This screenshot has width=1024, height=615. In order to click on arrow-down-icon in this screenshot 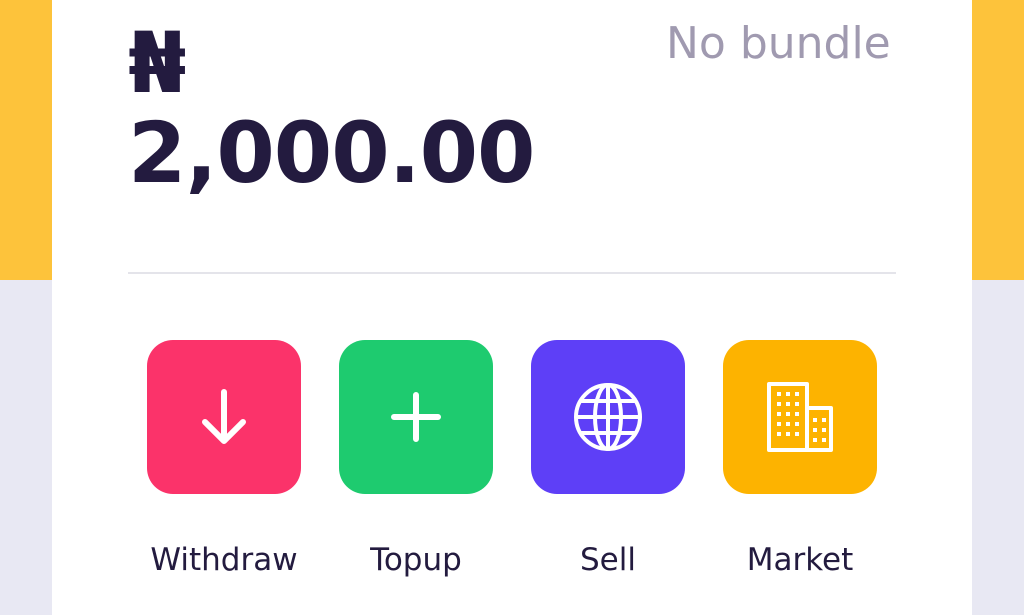, I will do `click(224, 416)`.